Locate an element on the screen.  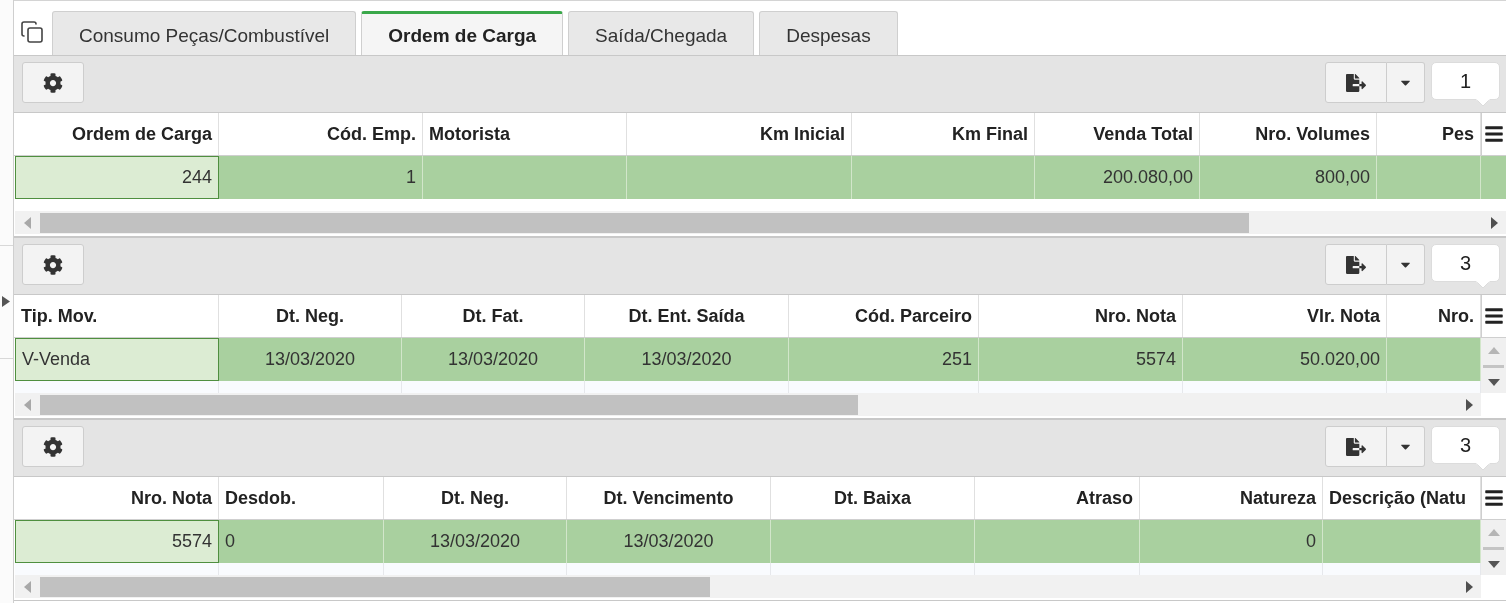
column-header: Motorista is located at coordinates (525, 134).